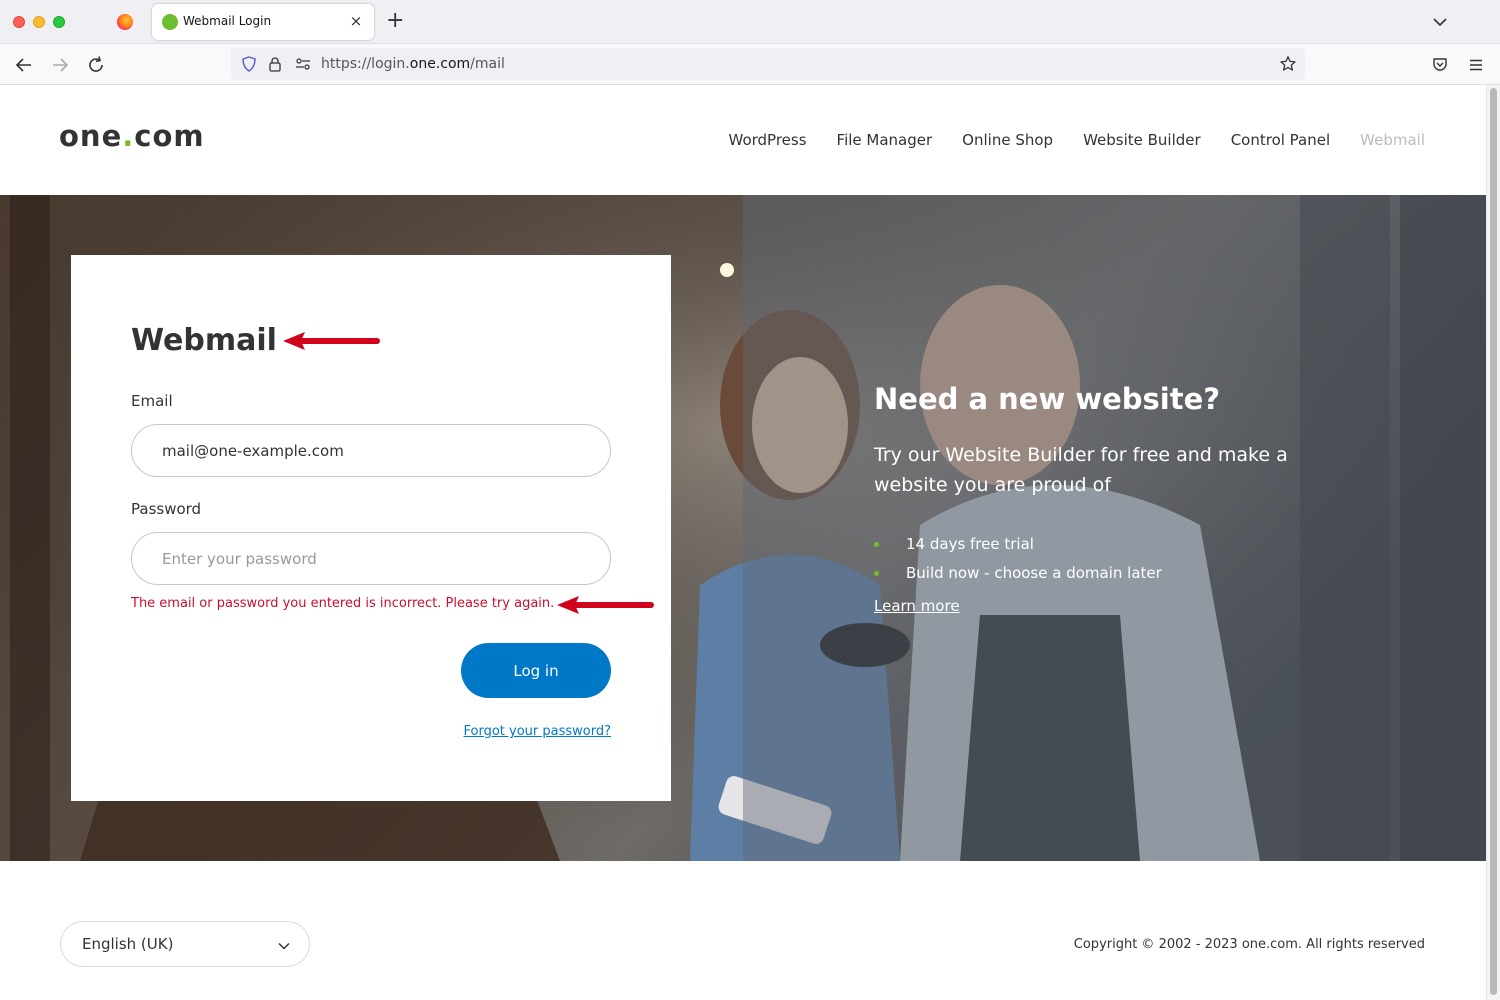  What do you see at coordinates (371, 558) in the screenshot?
I see `password-field` at bounding box center [371, 558].